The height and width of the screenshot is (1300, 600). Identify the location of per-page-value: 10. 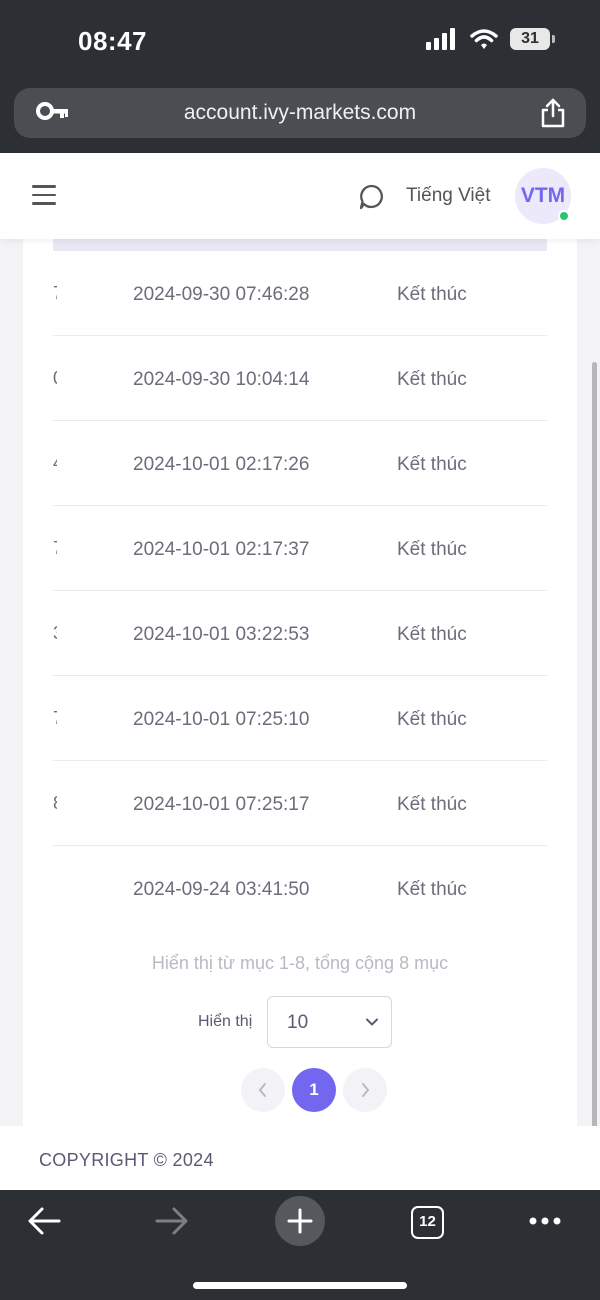
(298, 1022).